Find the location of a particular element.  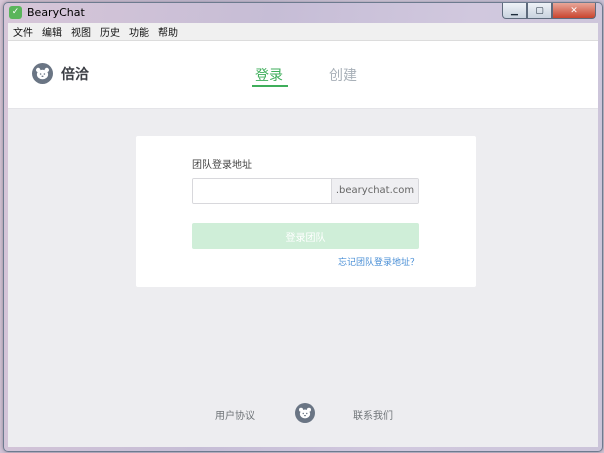

bearychat-app-icon: ✓ is located at coordinates (15, 12).